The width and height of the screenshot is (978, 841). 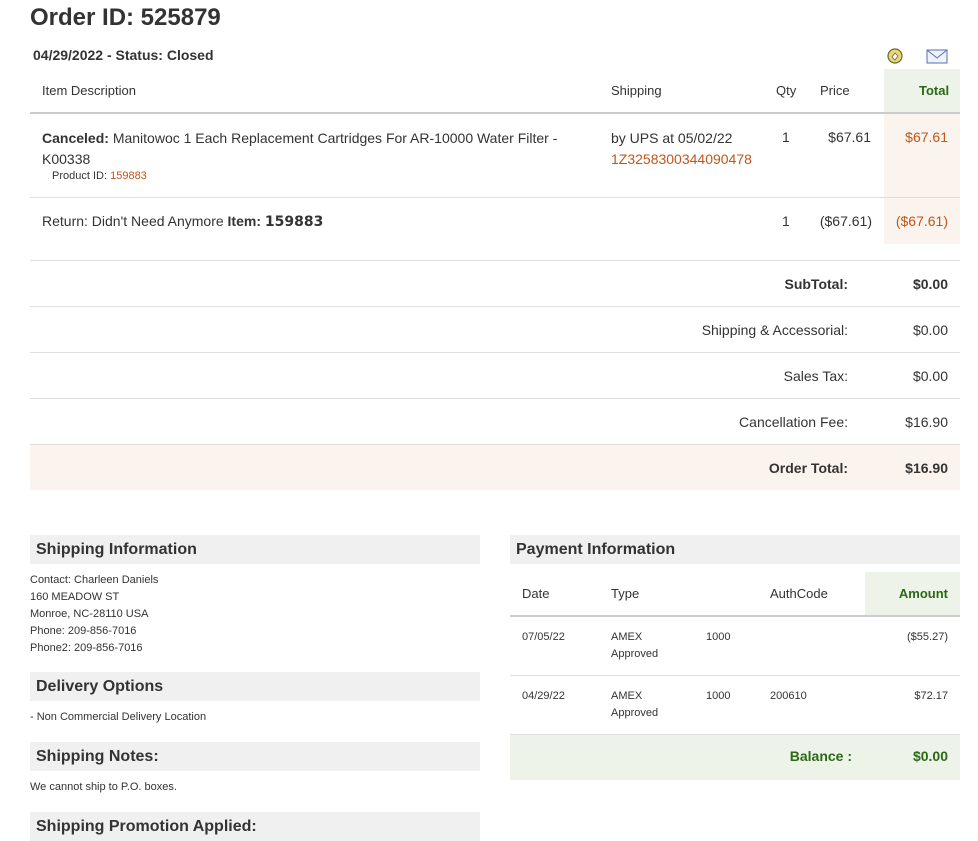 I want to click on order-total-value: $16.90, so click(x=926, y=468).